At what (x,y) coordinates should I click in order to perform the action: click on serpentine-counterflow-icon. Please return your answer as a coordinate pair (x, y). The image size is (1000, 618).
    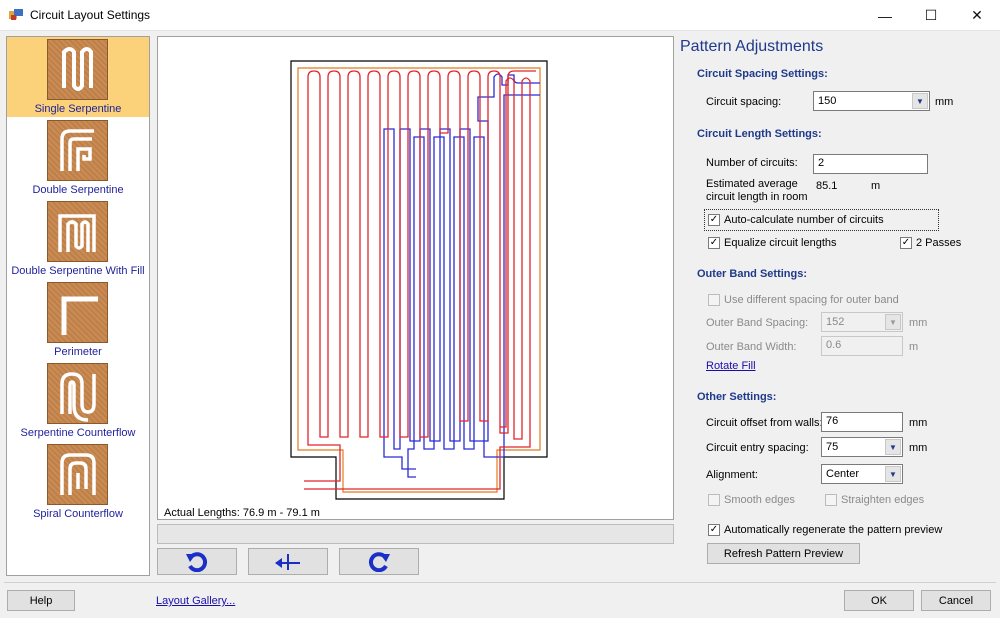
    Looking at the image, I should click on (77, 393).